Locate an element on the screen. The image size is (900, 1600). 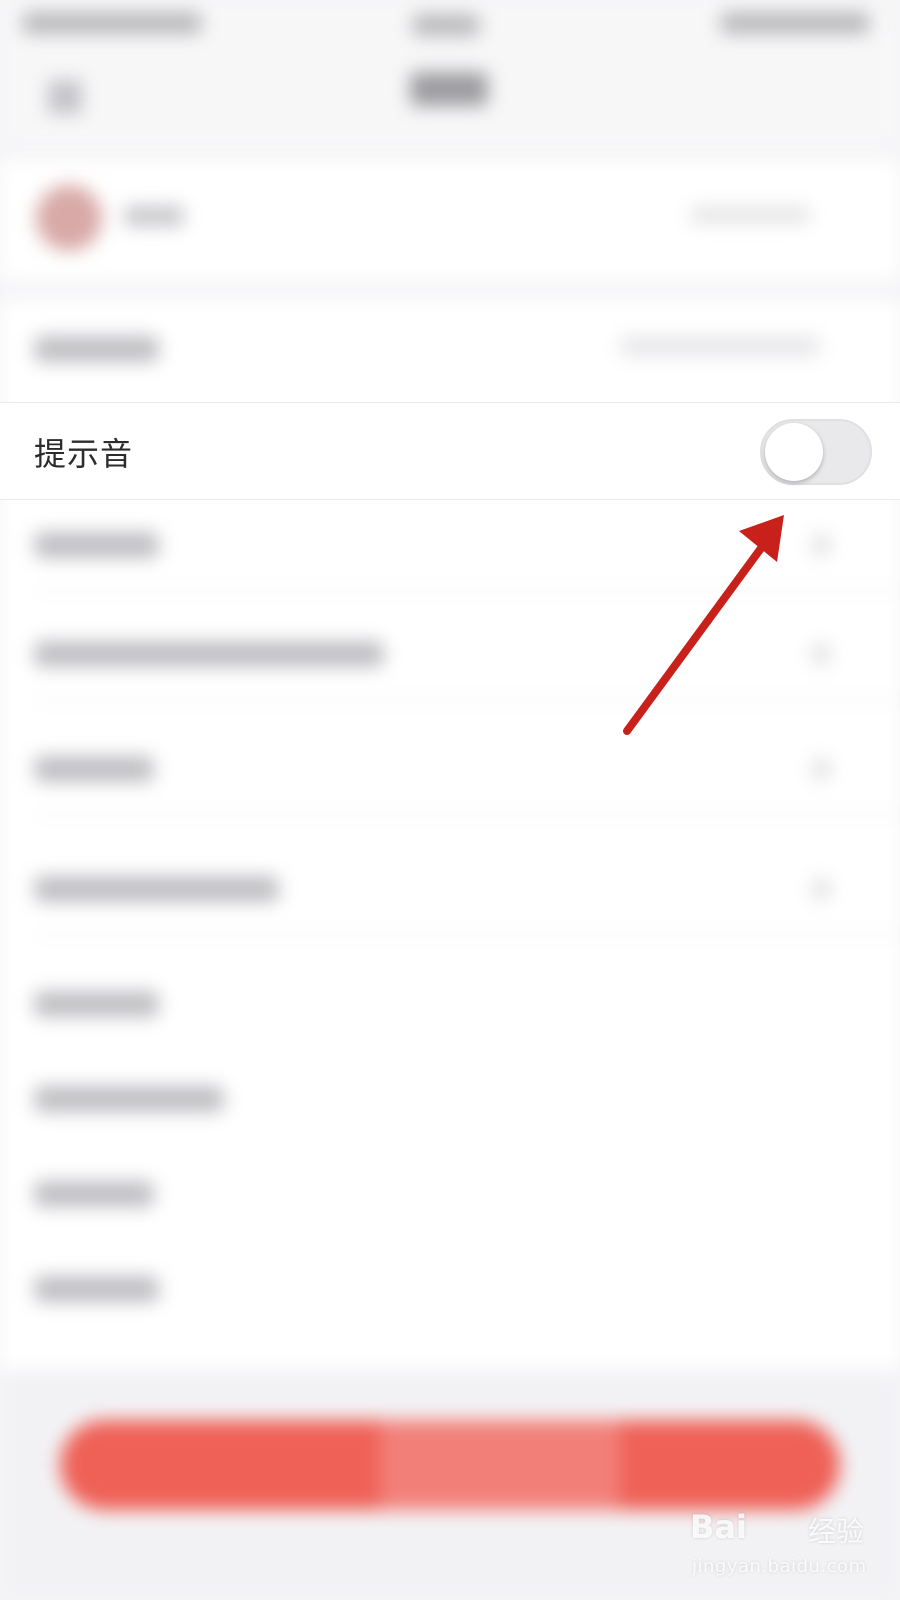
status-bar-right-blur is located at coordinates (795, 23).